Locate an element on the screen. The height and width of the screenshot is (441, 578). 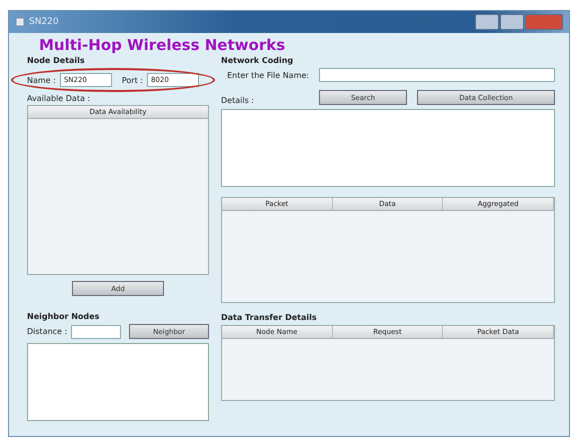
neighbor-list is located at coordinates (118, 382).